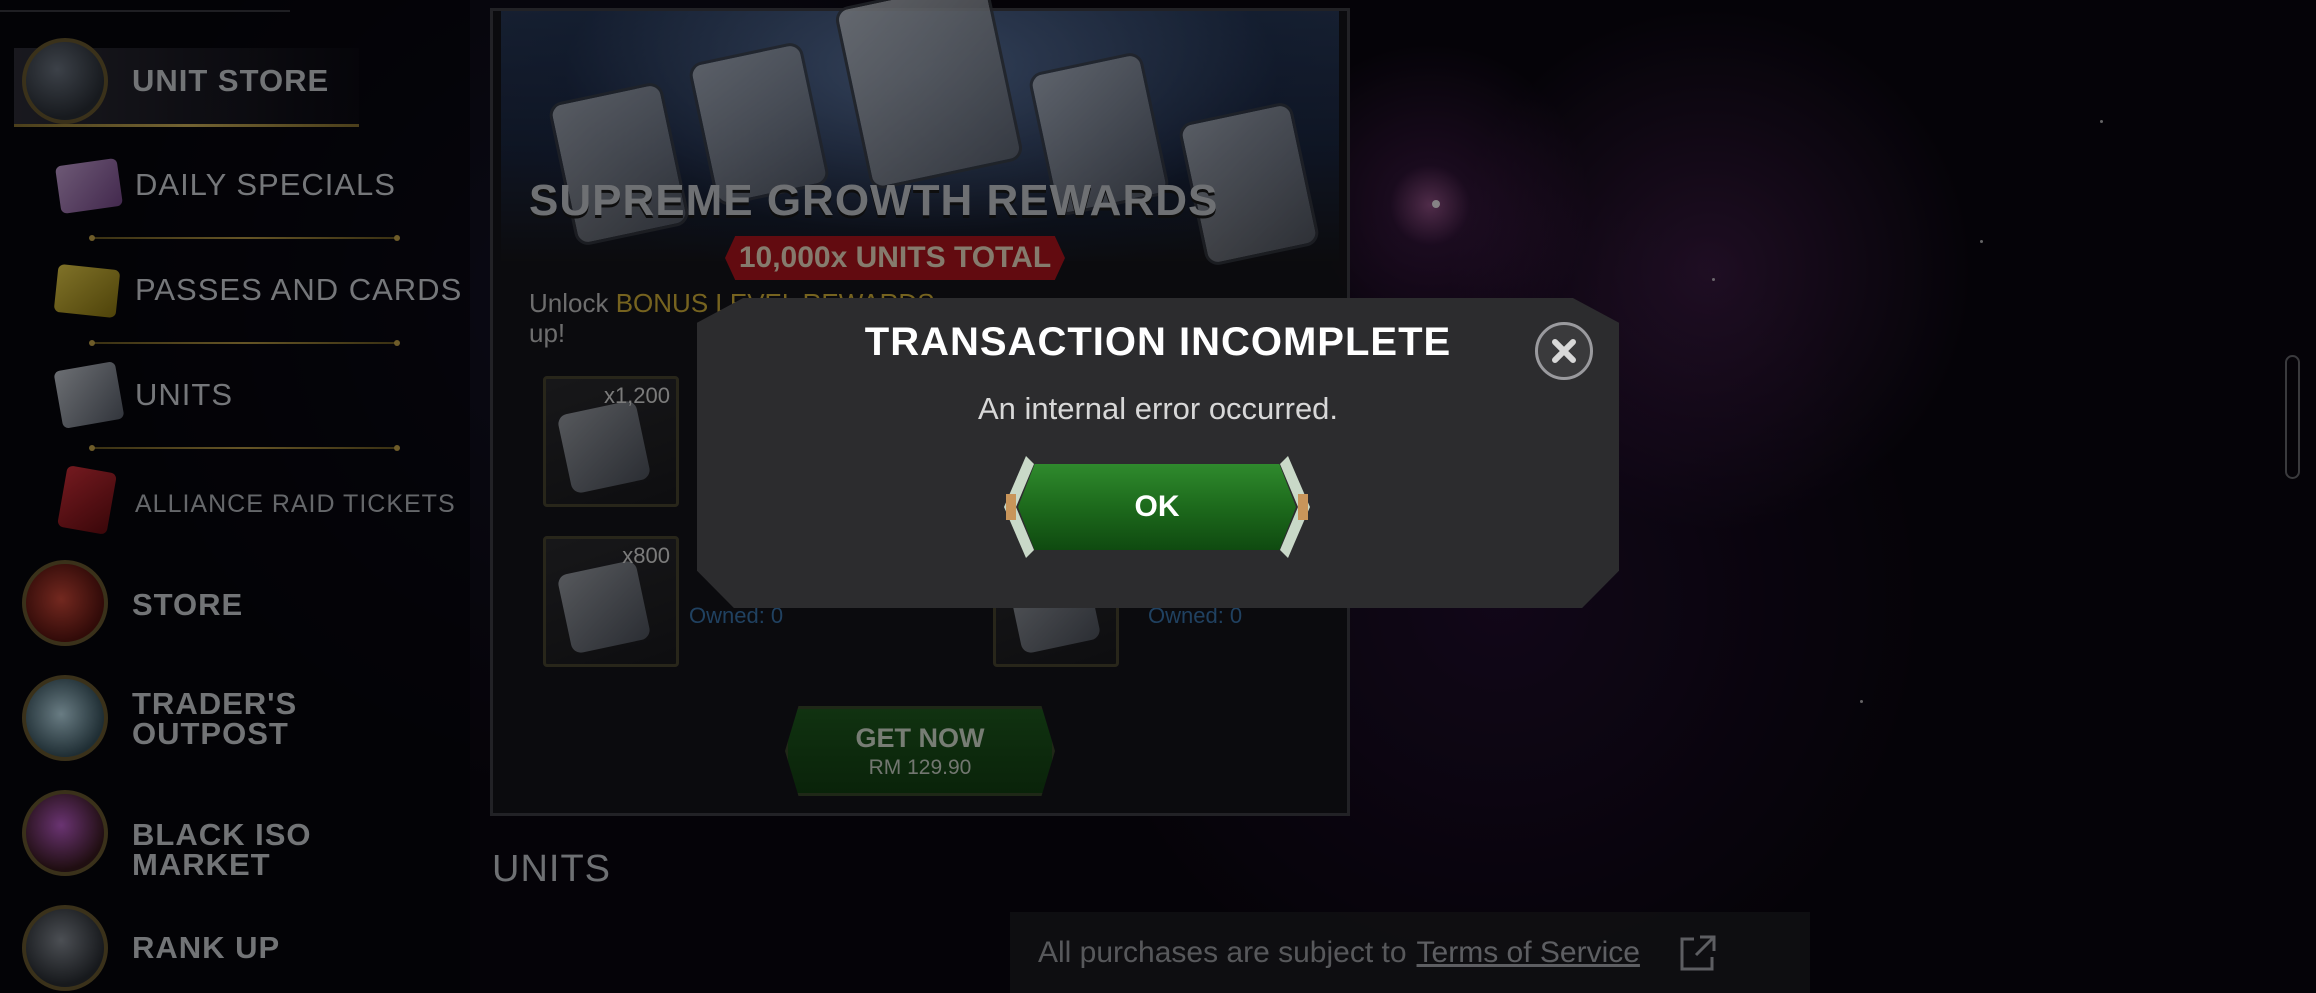  What do you see at coordinates (1158, 342) in the screenshot?
I see `dialog-title: TRANSACTION INCOMPLETE` at bounding box center [1158, 342].